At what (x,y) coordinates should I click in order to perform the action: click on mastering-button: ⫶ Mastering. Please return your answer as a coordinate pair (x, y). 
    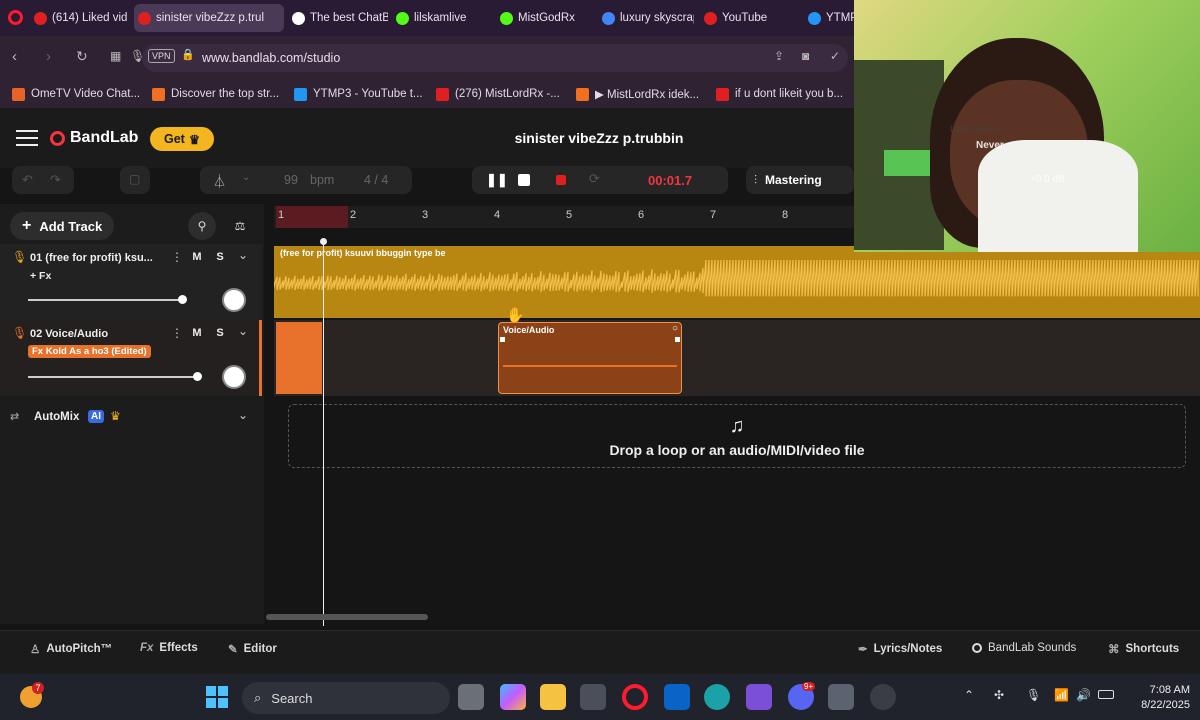
    Looking at the image, I should click on (800, 180).